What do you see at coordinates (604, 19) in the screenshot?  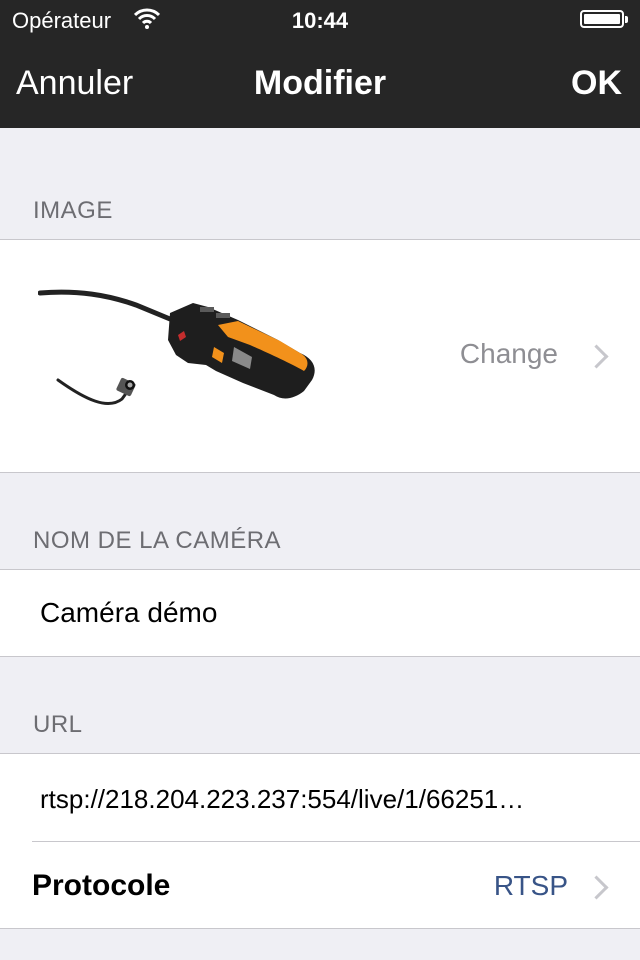 I see `battery-icon` at bounding box center [604, 19].